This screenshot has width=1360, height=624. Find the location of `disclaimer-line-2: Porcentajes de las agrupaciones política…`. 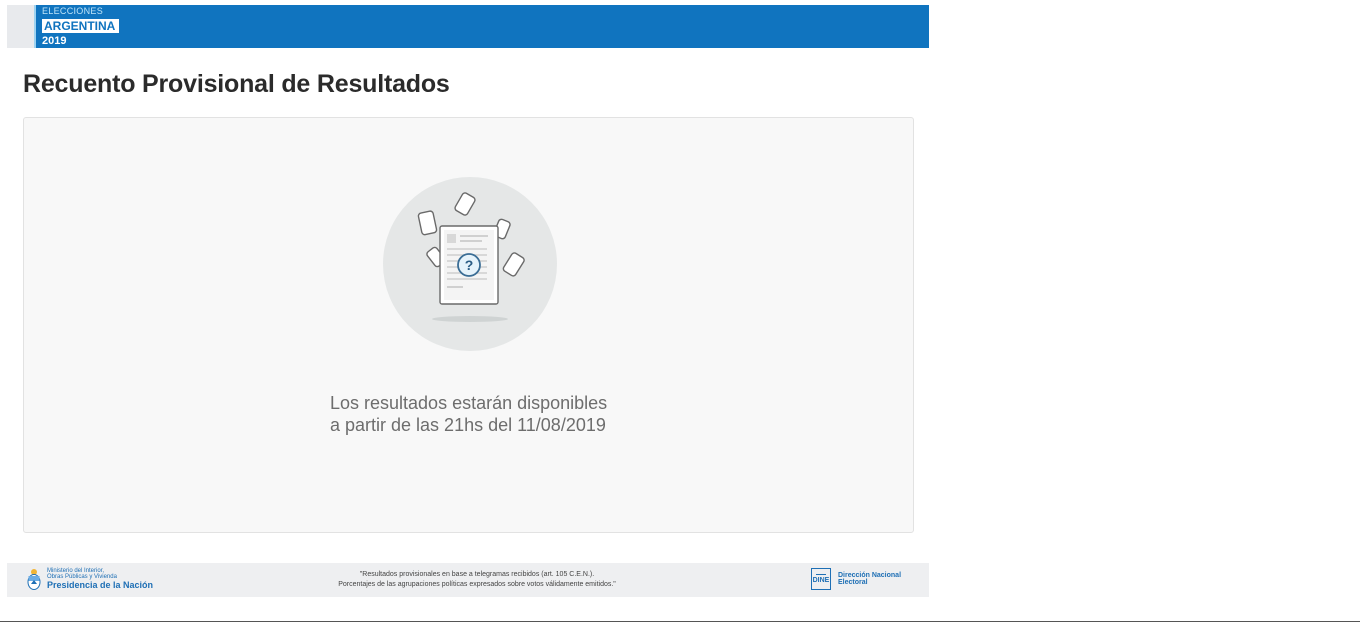

disclaimer-line-2: Porcentajes de las agrupaciones política… is located at coordinates (477, 584).